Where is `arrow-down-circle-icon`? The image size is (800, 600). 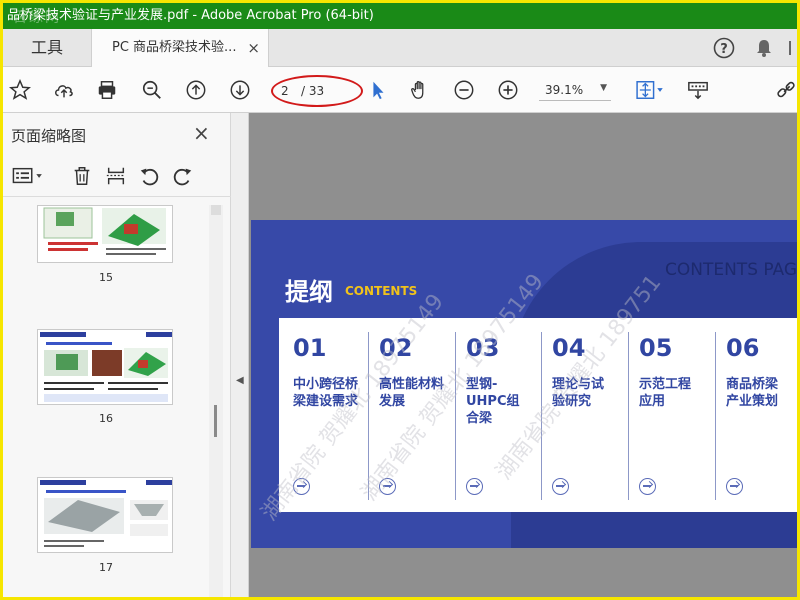
arrow-down-circle-icon is located at coordinates (240, 90).